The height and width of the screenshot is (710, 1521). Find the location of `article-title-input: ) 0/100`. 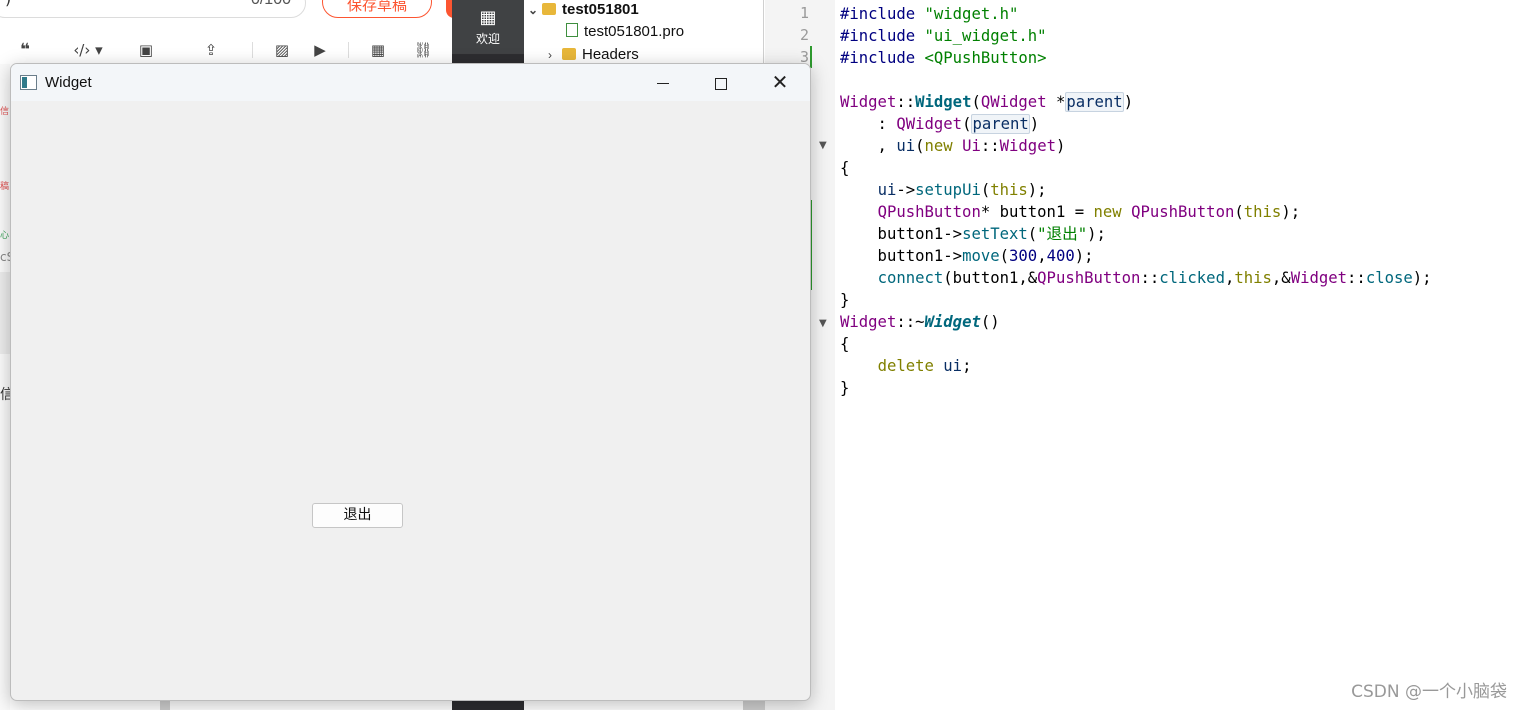

article-title-input: ) 0/100 is located at coordinates (153, 9).